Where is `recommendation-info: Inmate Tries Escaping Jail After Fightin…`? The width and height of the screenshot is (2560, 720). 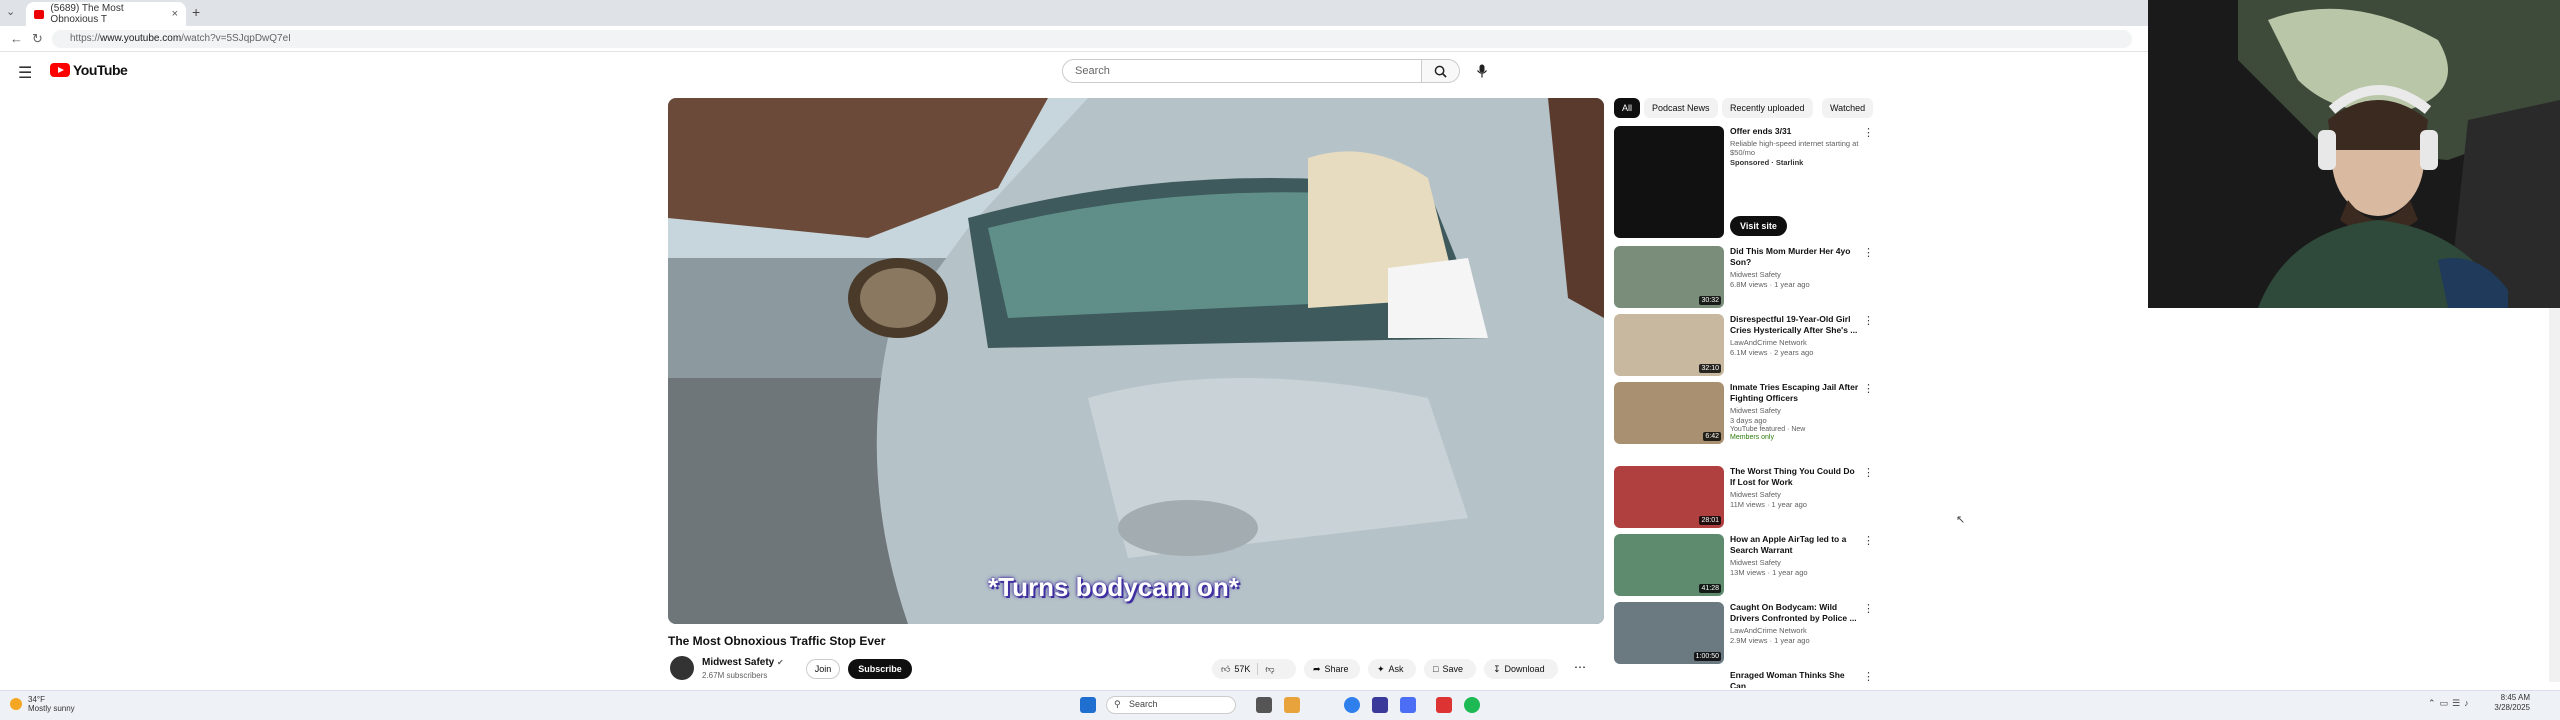
recommendation-info: Inmate Tries Escaping Jail After Fightin… is located at coordinates (1795, 411).